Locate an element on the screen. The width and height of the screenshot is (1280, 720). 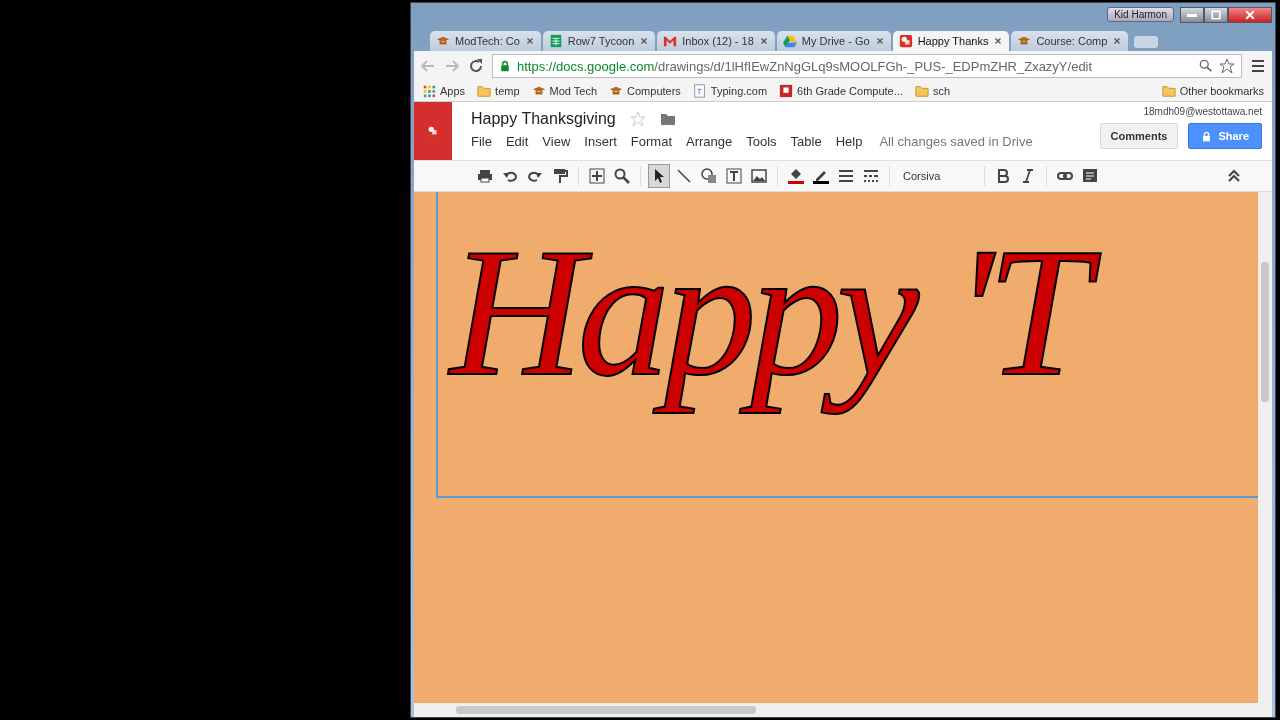
tab-title: Course: Comp is located at coordinates (1072, 41).